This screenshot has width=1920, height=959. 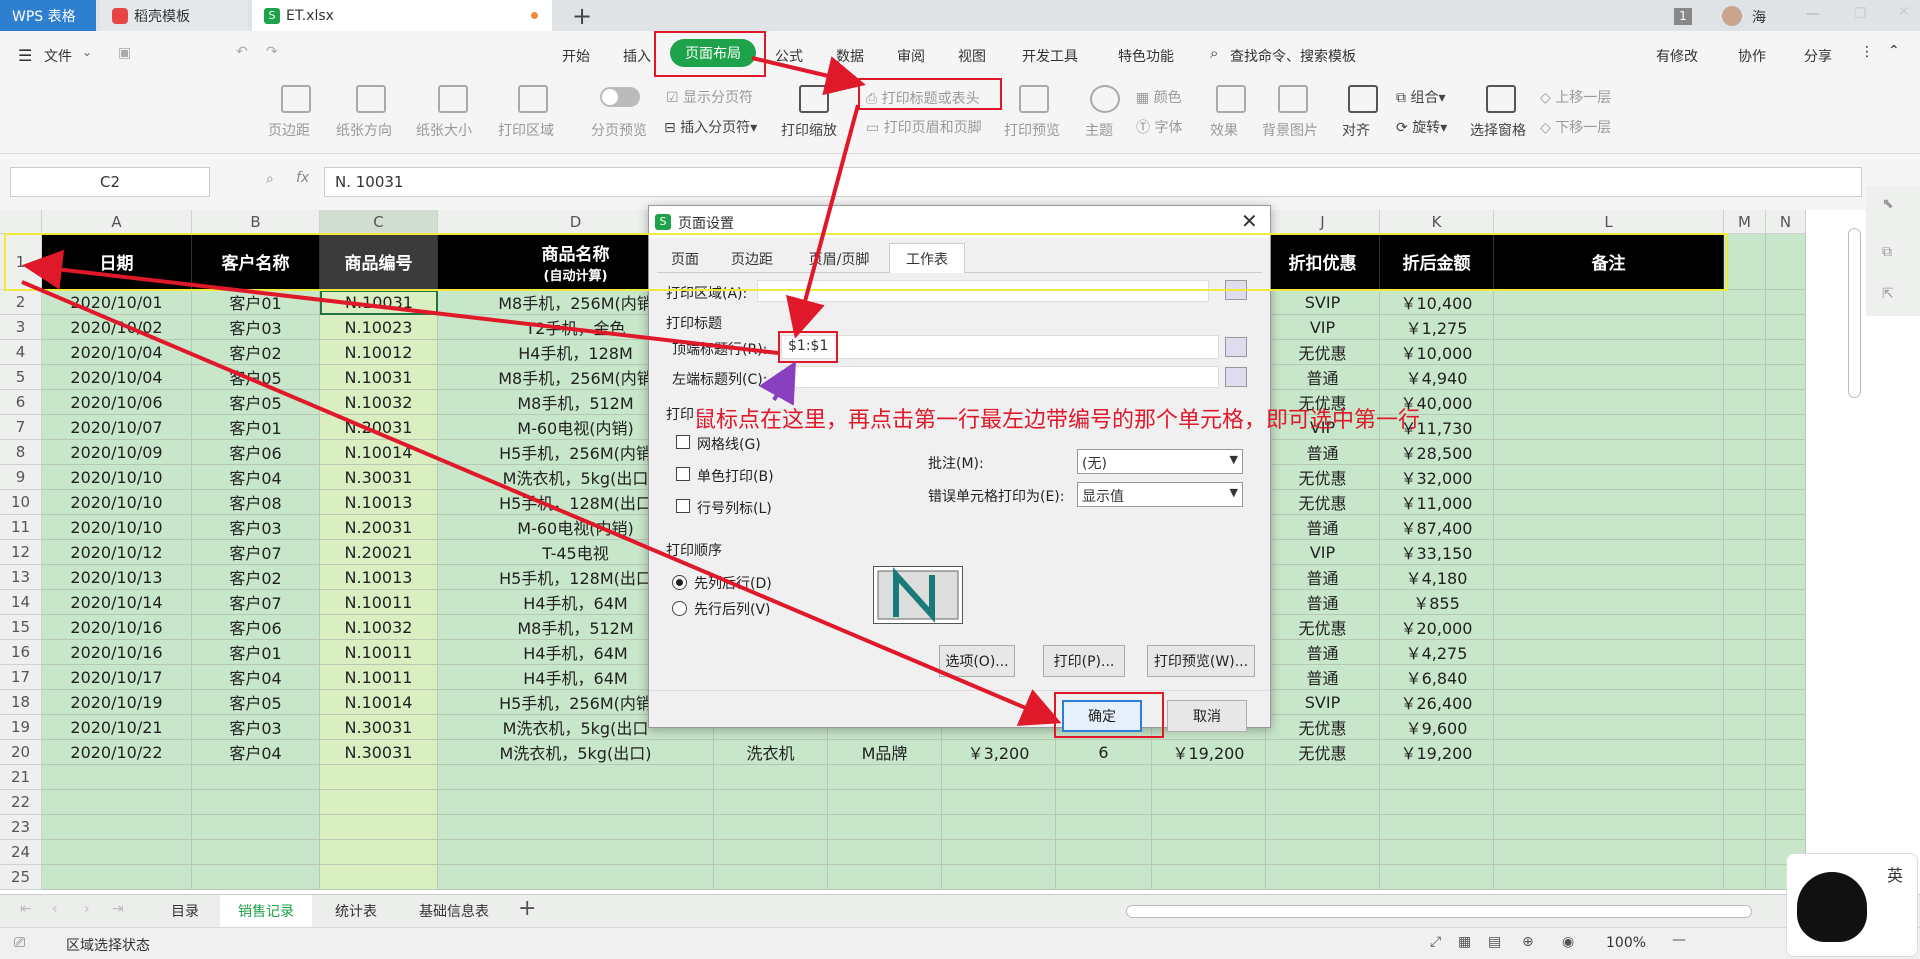 I want to click on avatar, so click(x=1732, y=16).